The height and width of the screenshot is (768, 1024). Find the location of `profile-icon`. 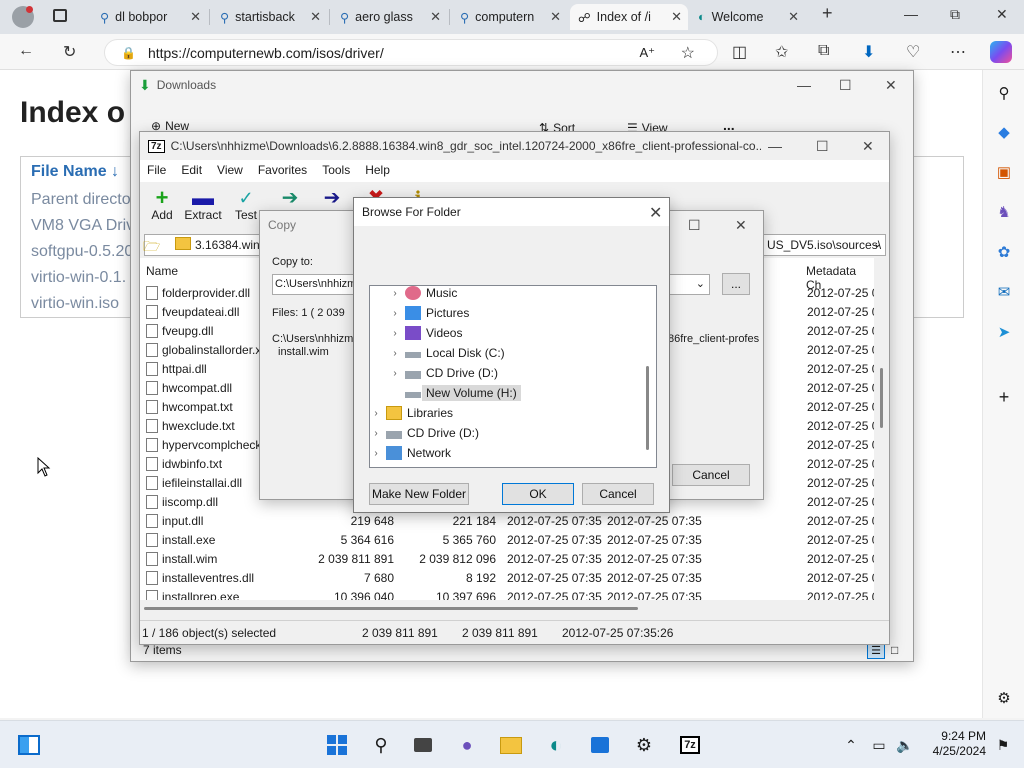

profile-icon is located at coordinates (23, 17).